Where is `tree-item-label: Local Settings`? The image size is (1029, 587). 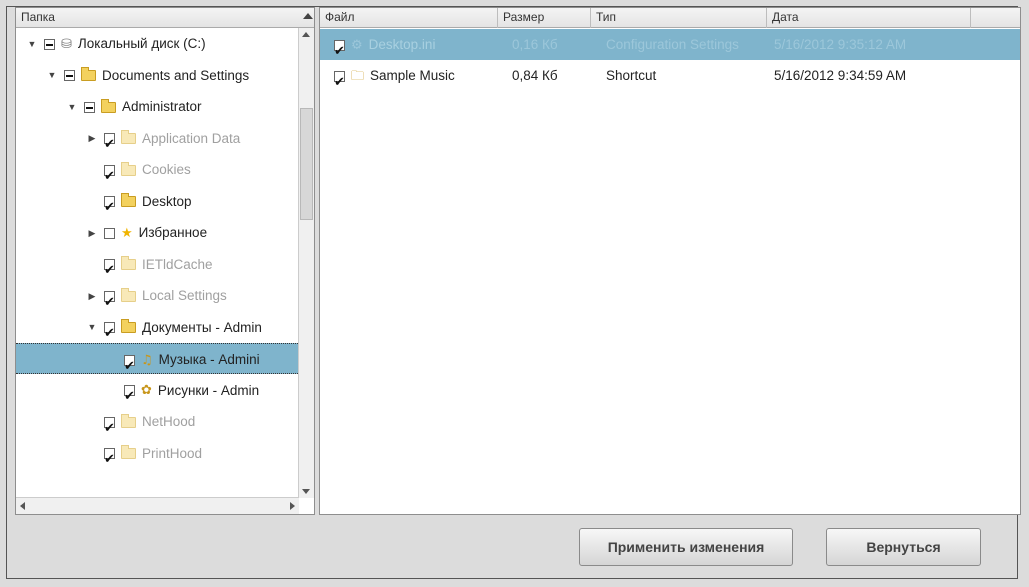
tree-item-label: Local Settings is located at coordinates (184, 295).